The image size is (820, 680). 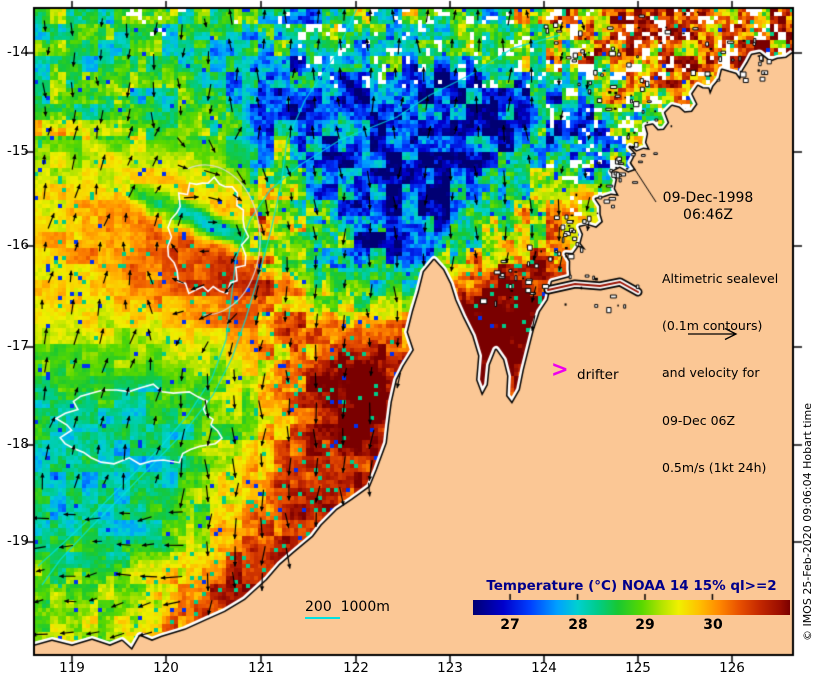 I want to click on colorbar-title: Temperature (°C) NOAA 14 15% ql>=2, so click(x=631, y=586).